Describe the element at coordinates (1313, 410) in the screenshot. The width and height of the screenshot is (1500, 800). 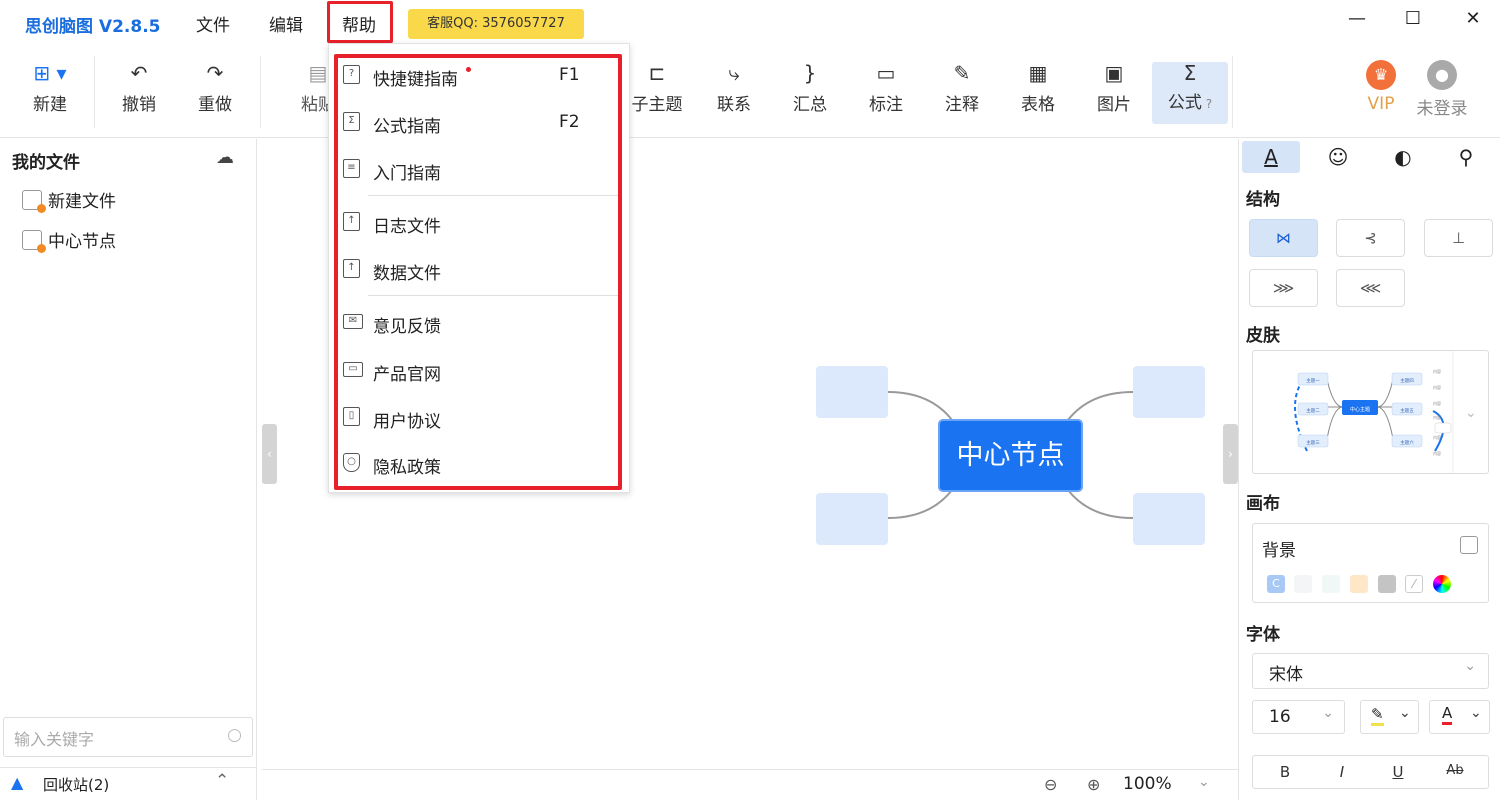
I see `skin-topic-label: 主题二` at that location.